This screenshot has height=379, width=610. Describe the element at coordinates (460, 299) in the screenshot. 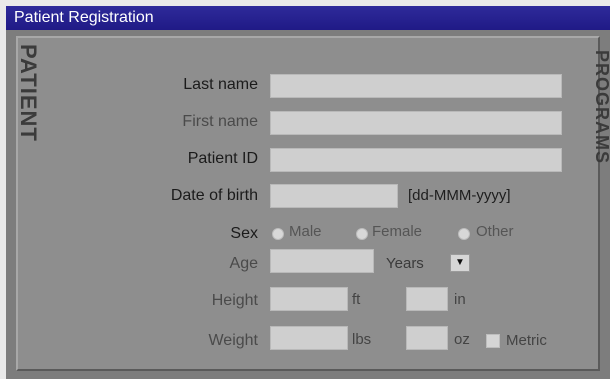

I see `height-in-unit: in` at that location.